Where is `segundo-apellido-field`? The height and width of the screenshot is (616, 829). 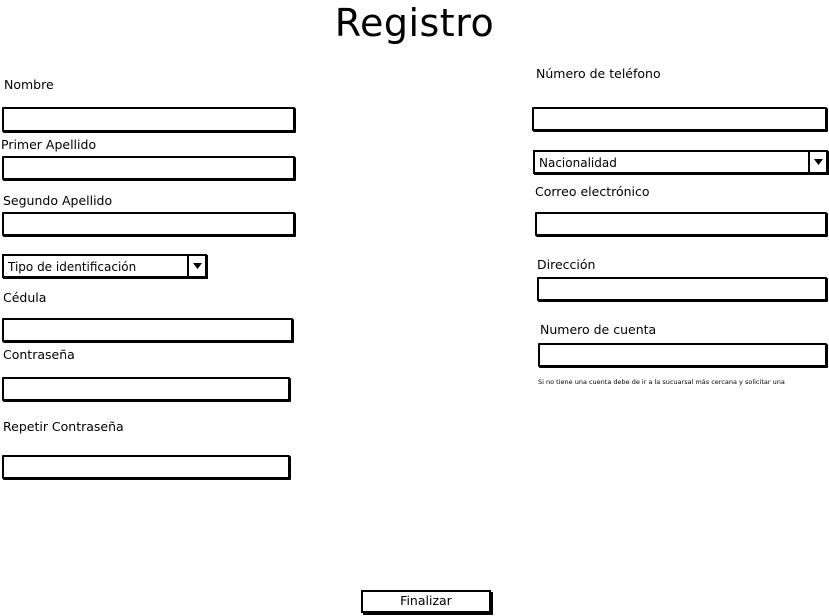 segundo-apellido-field is located at coordinates (148, 224).